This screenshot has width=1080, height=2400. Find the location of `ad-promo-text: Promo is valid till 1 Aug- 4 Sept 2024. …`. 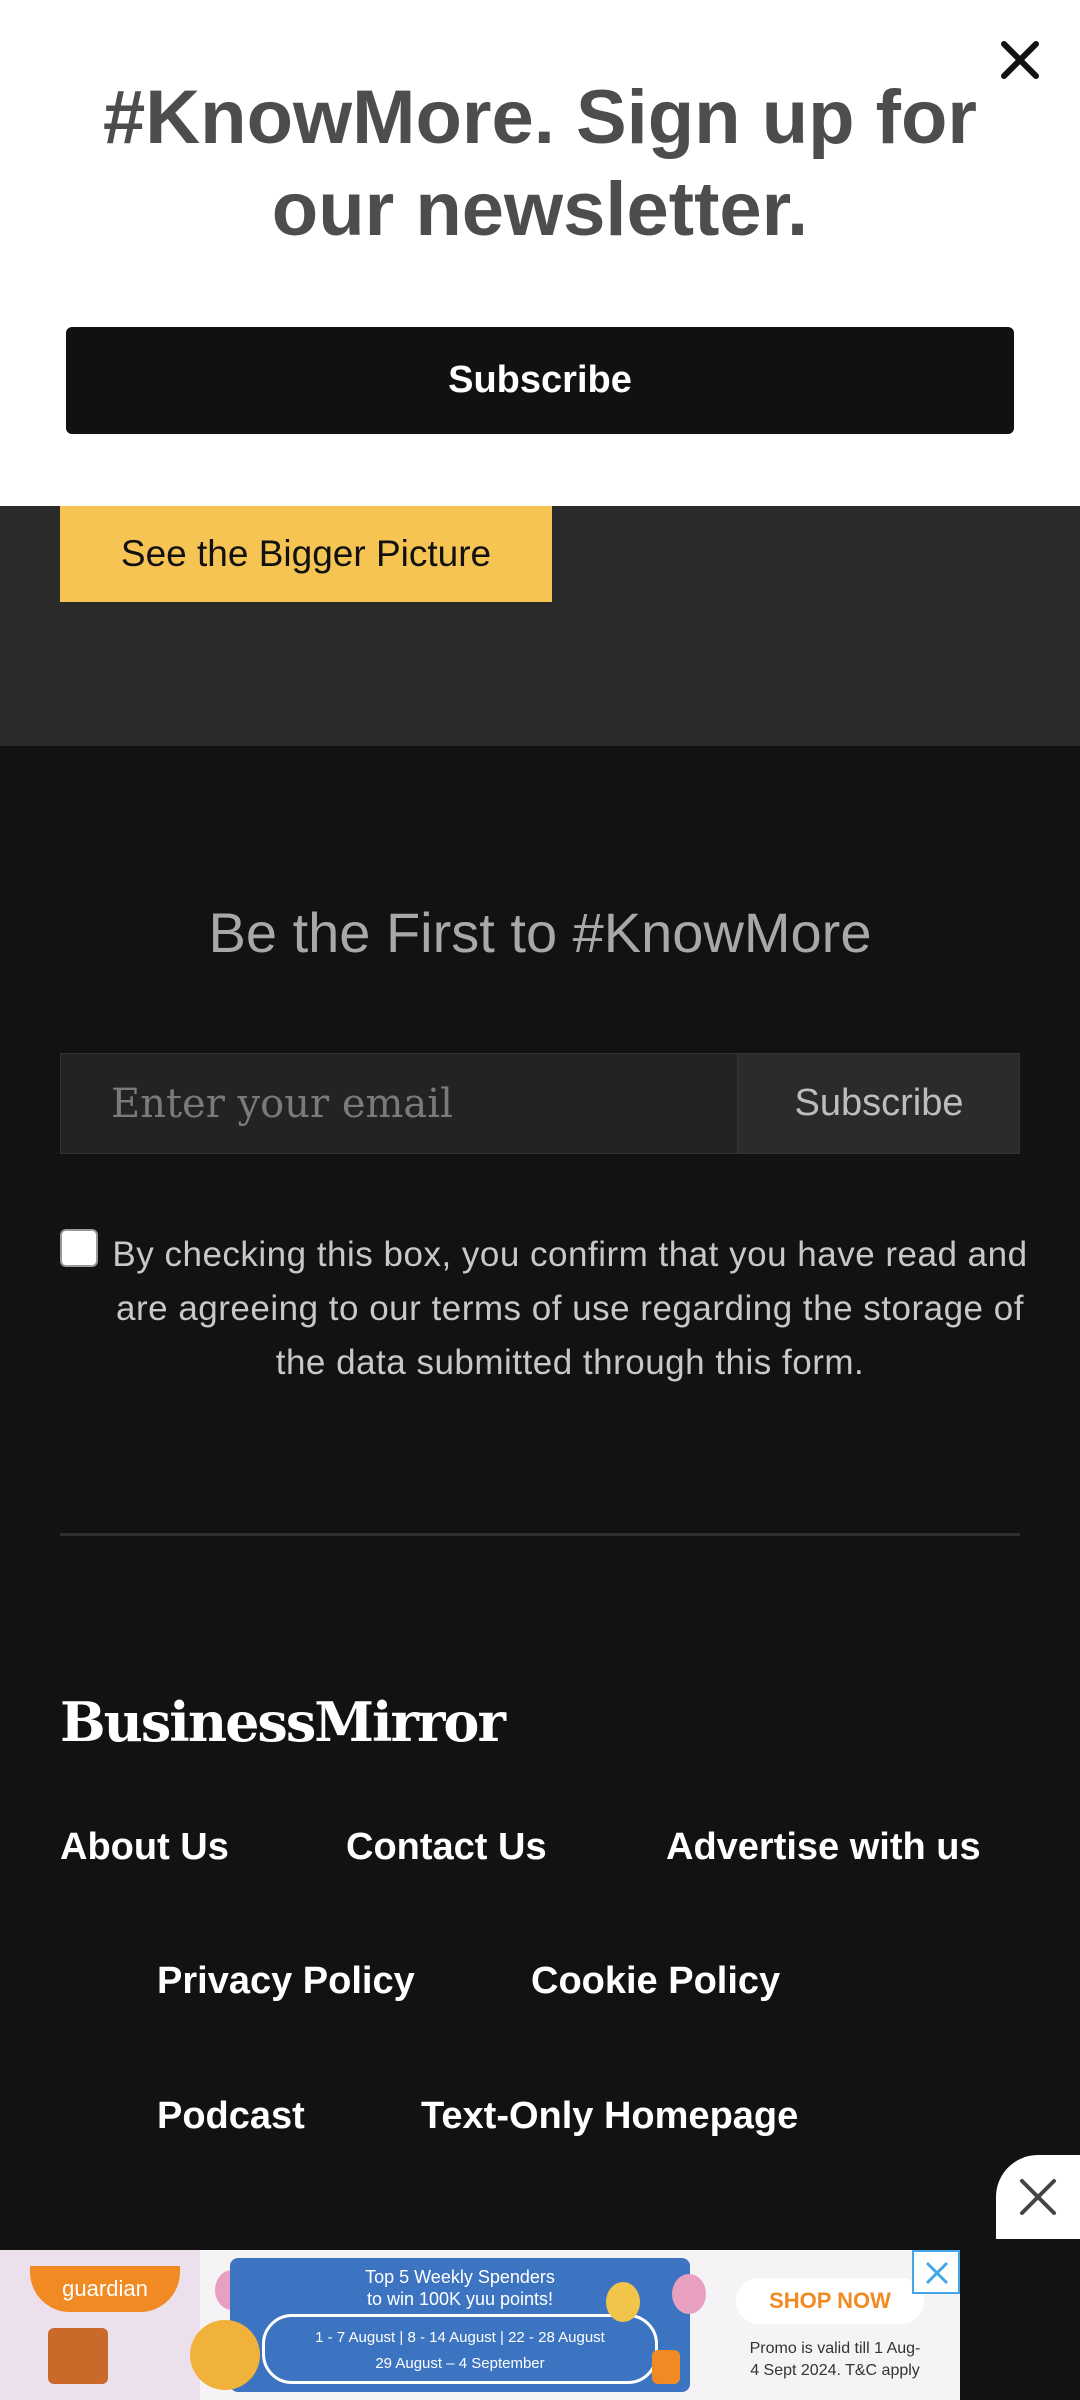

ad-promo-text: Promo is valid till 1 Aug- 4 Sept 2024. … is located at coordinates (835, 2360).